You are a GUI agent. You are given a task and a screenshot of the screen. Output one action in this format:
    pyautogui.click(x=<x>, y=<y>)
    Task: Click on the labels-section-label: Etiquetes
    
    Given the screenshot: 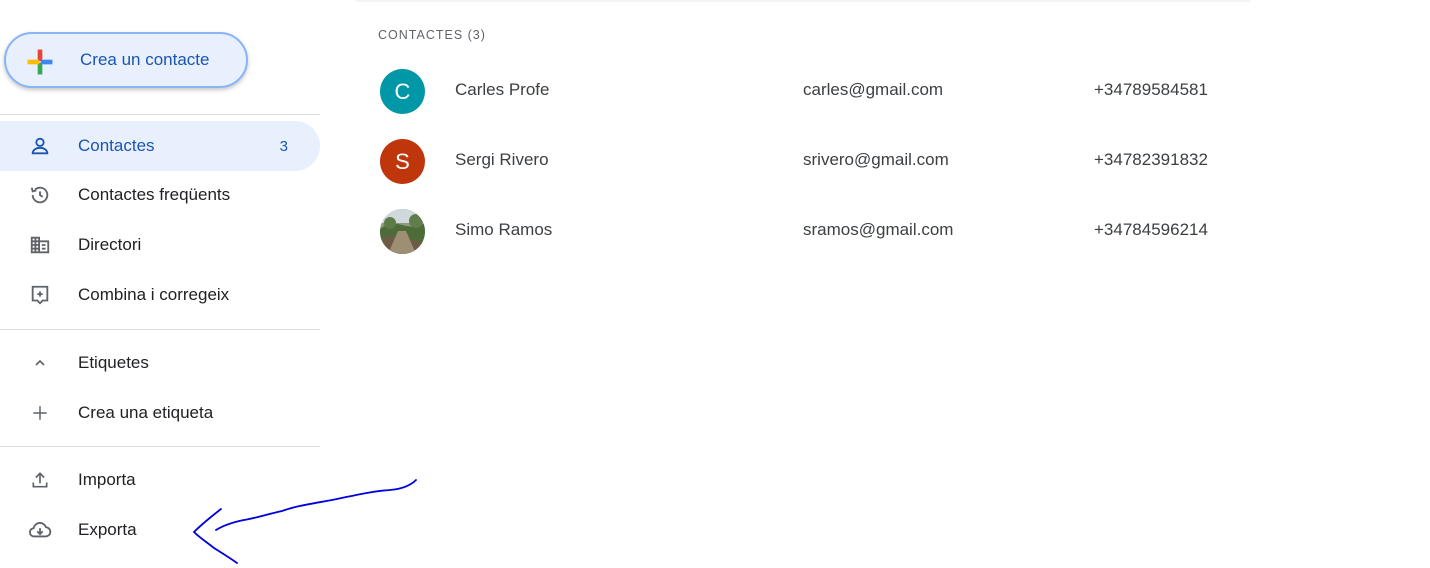 What is the action you would take?
    pyautogui.click(x=113, y=362)
    